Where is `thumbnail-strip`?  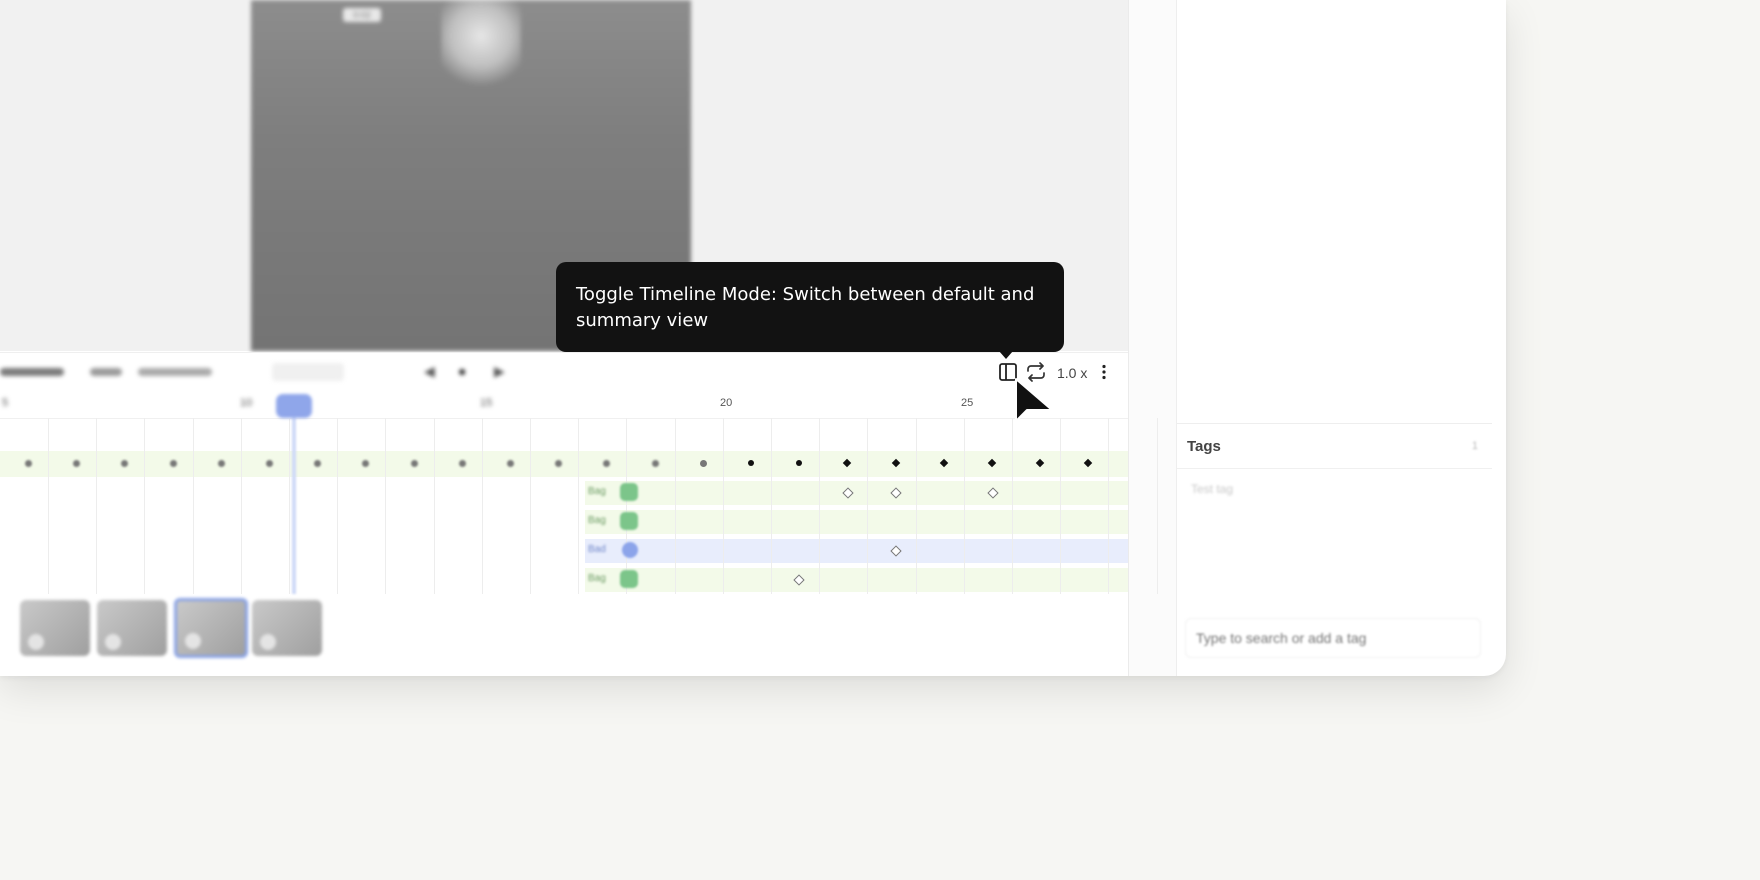 thumbnail-strip is located at coordinates (564, 628).